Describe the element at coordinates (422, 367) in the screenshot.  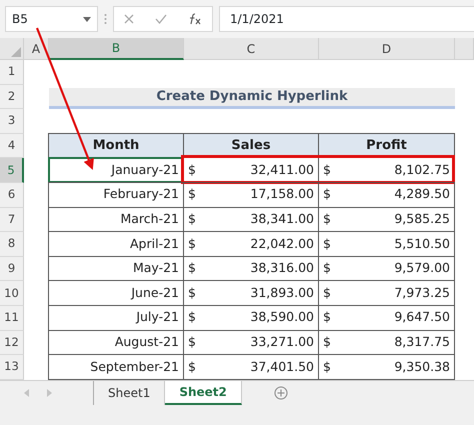
I see `amount: 9,350.38` at that location.